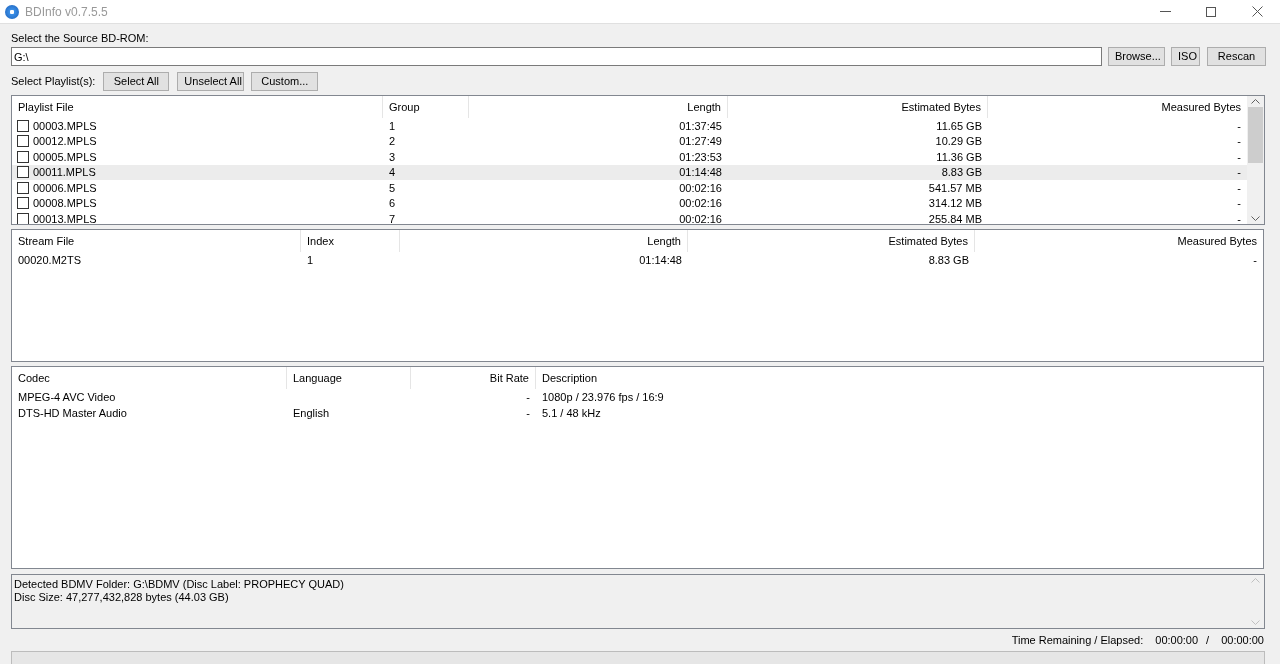 This screenshot has width=1280, height=664. What do you see at coordinates (65, 141) in the screenshot?
I see `table-cell-text: 00012.MPLS` at bounding box center [65, 141].